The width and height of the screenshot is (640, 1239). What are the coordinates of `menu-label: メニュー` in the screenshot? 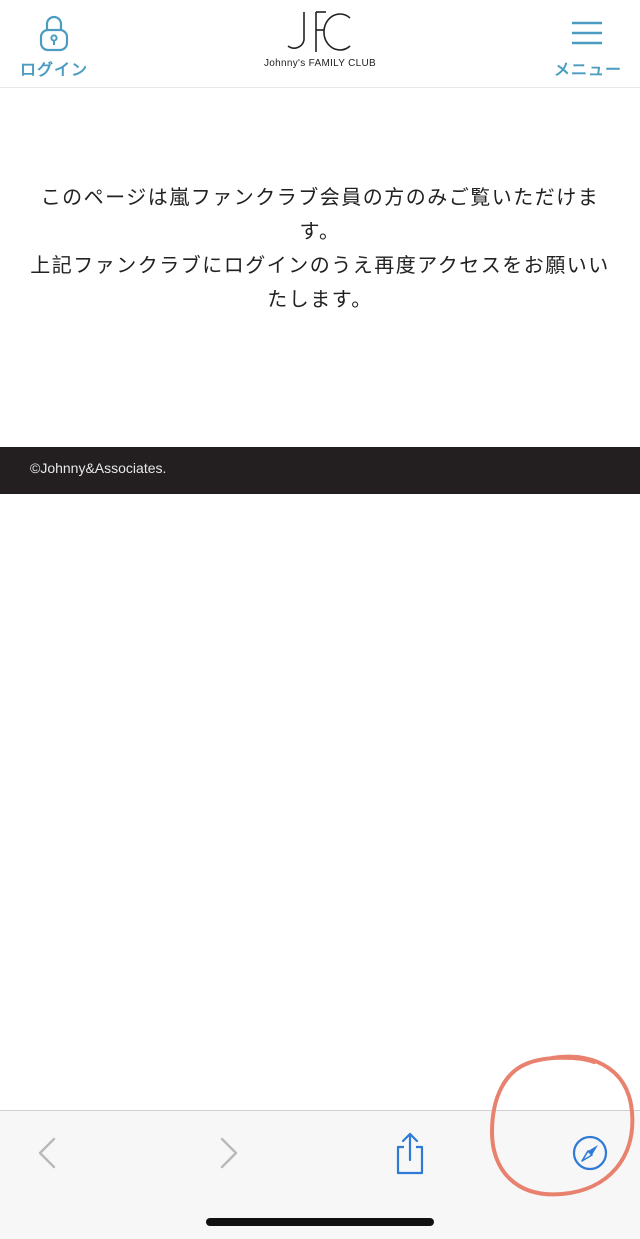 It's located at (587, 69).